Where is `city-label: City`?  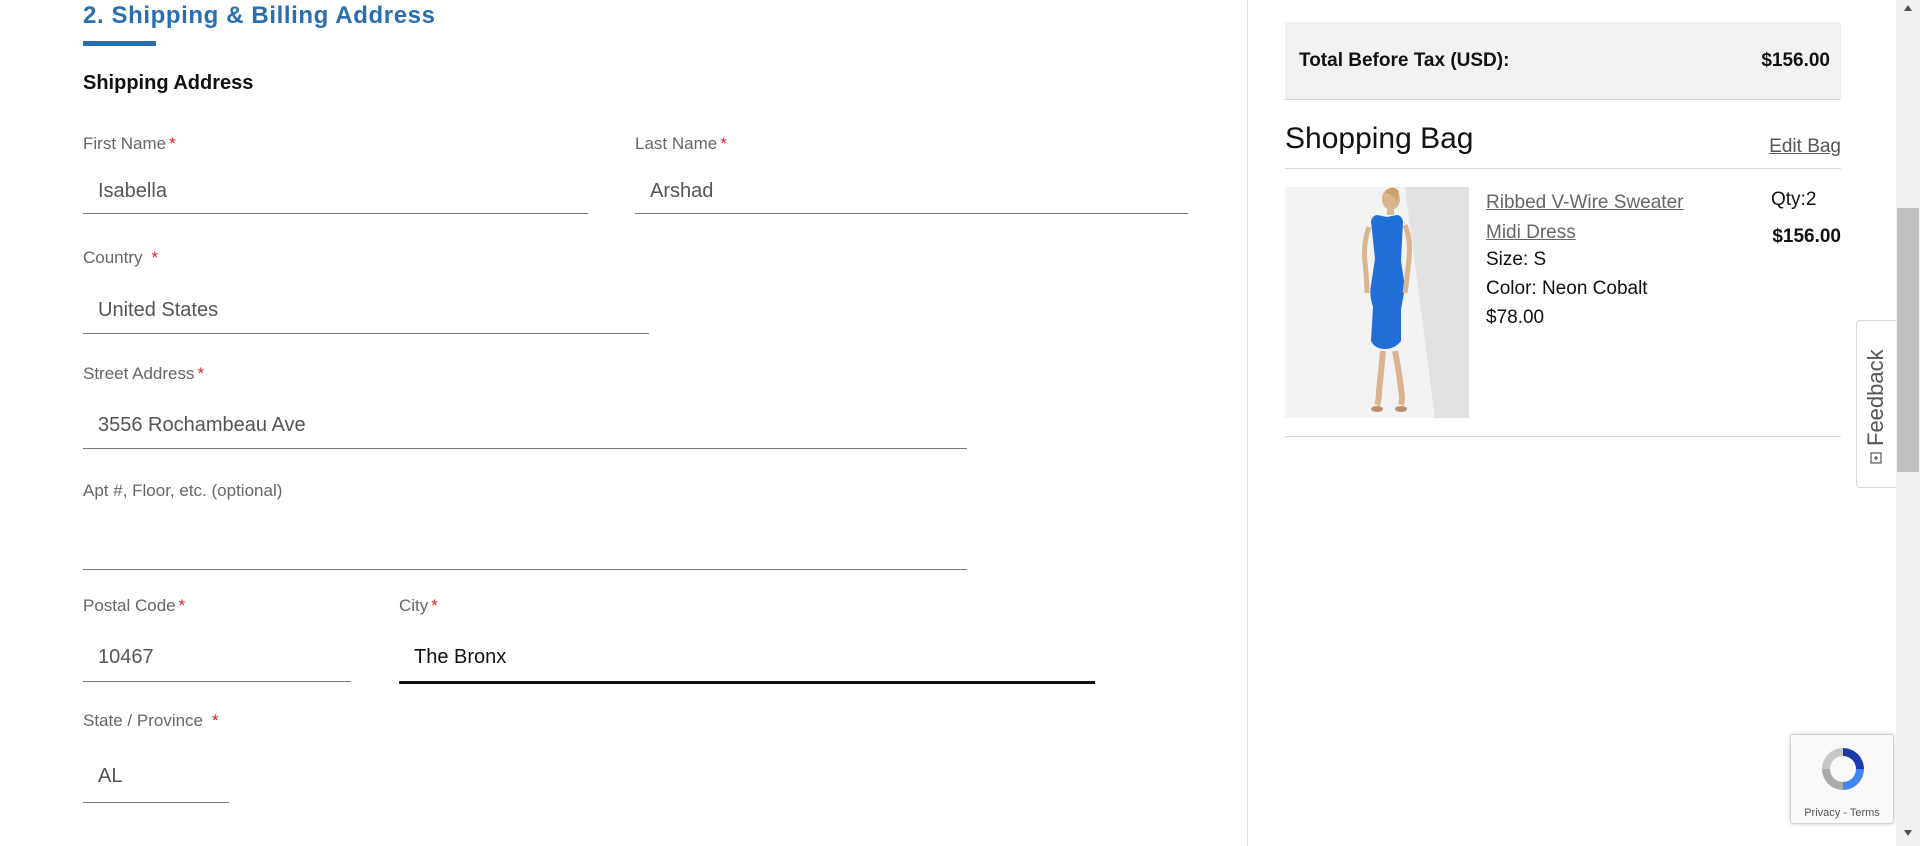
city-label: City is located at coordinates (414, 605).